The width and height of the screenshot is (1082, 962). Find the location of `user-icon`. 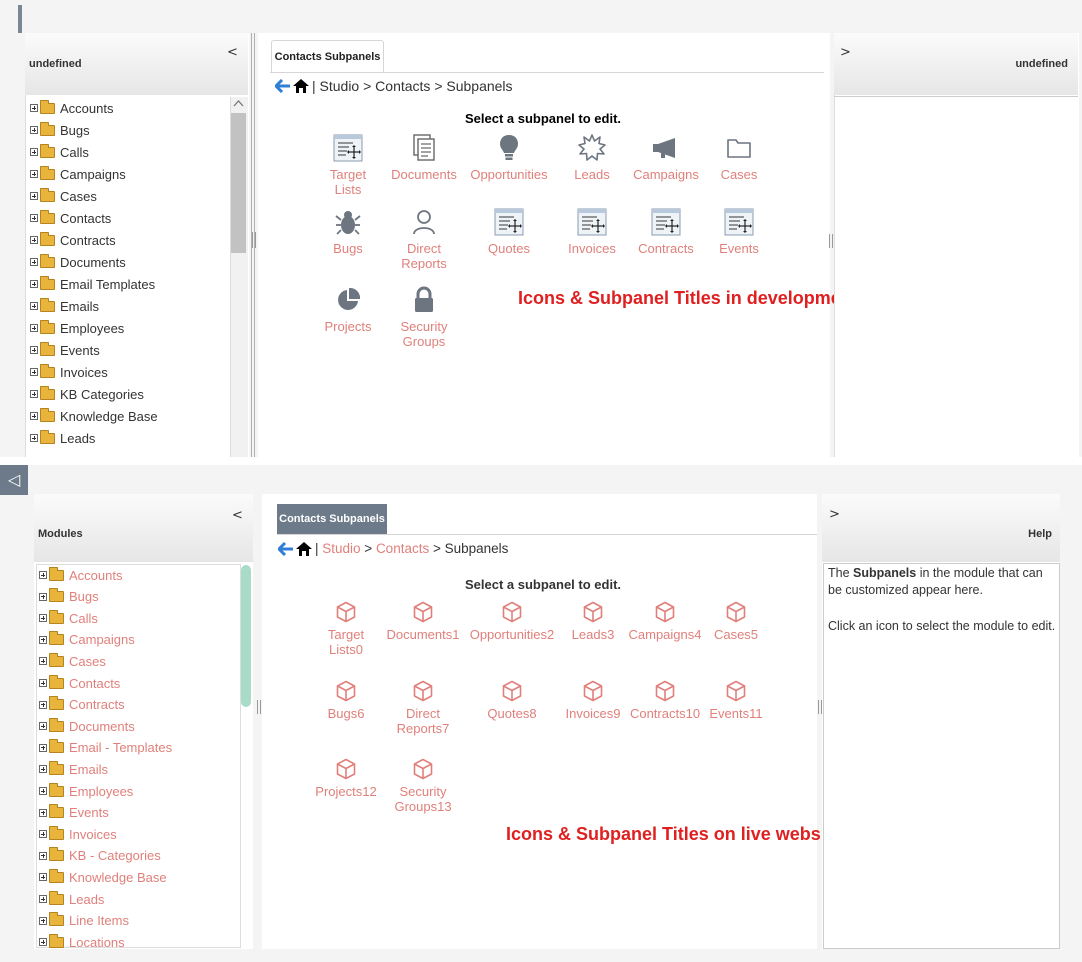

user-icon is located at coordinates (424, 222).